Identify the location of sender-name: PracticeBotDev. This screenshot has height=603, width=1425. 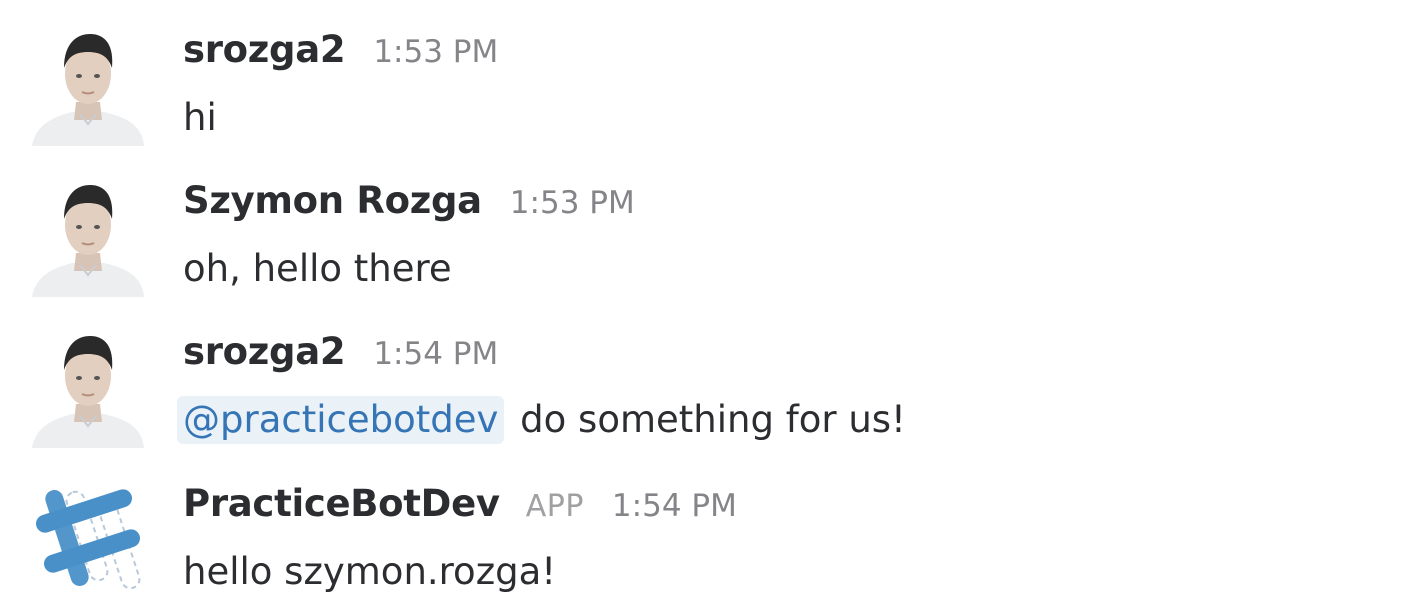
(341, 503).